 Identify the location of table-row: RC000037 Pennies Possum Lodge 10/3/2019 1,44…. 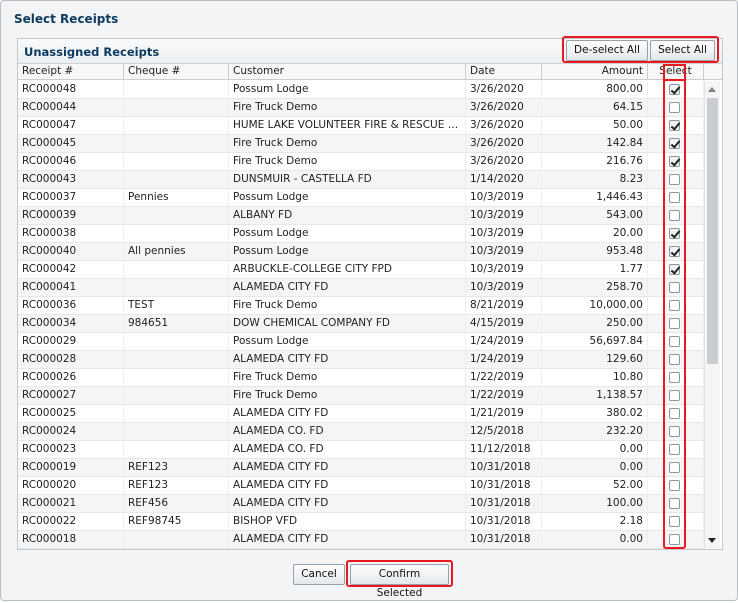
(361, 198).